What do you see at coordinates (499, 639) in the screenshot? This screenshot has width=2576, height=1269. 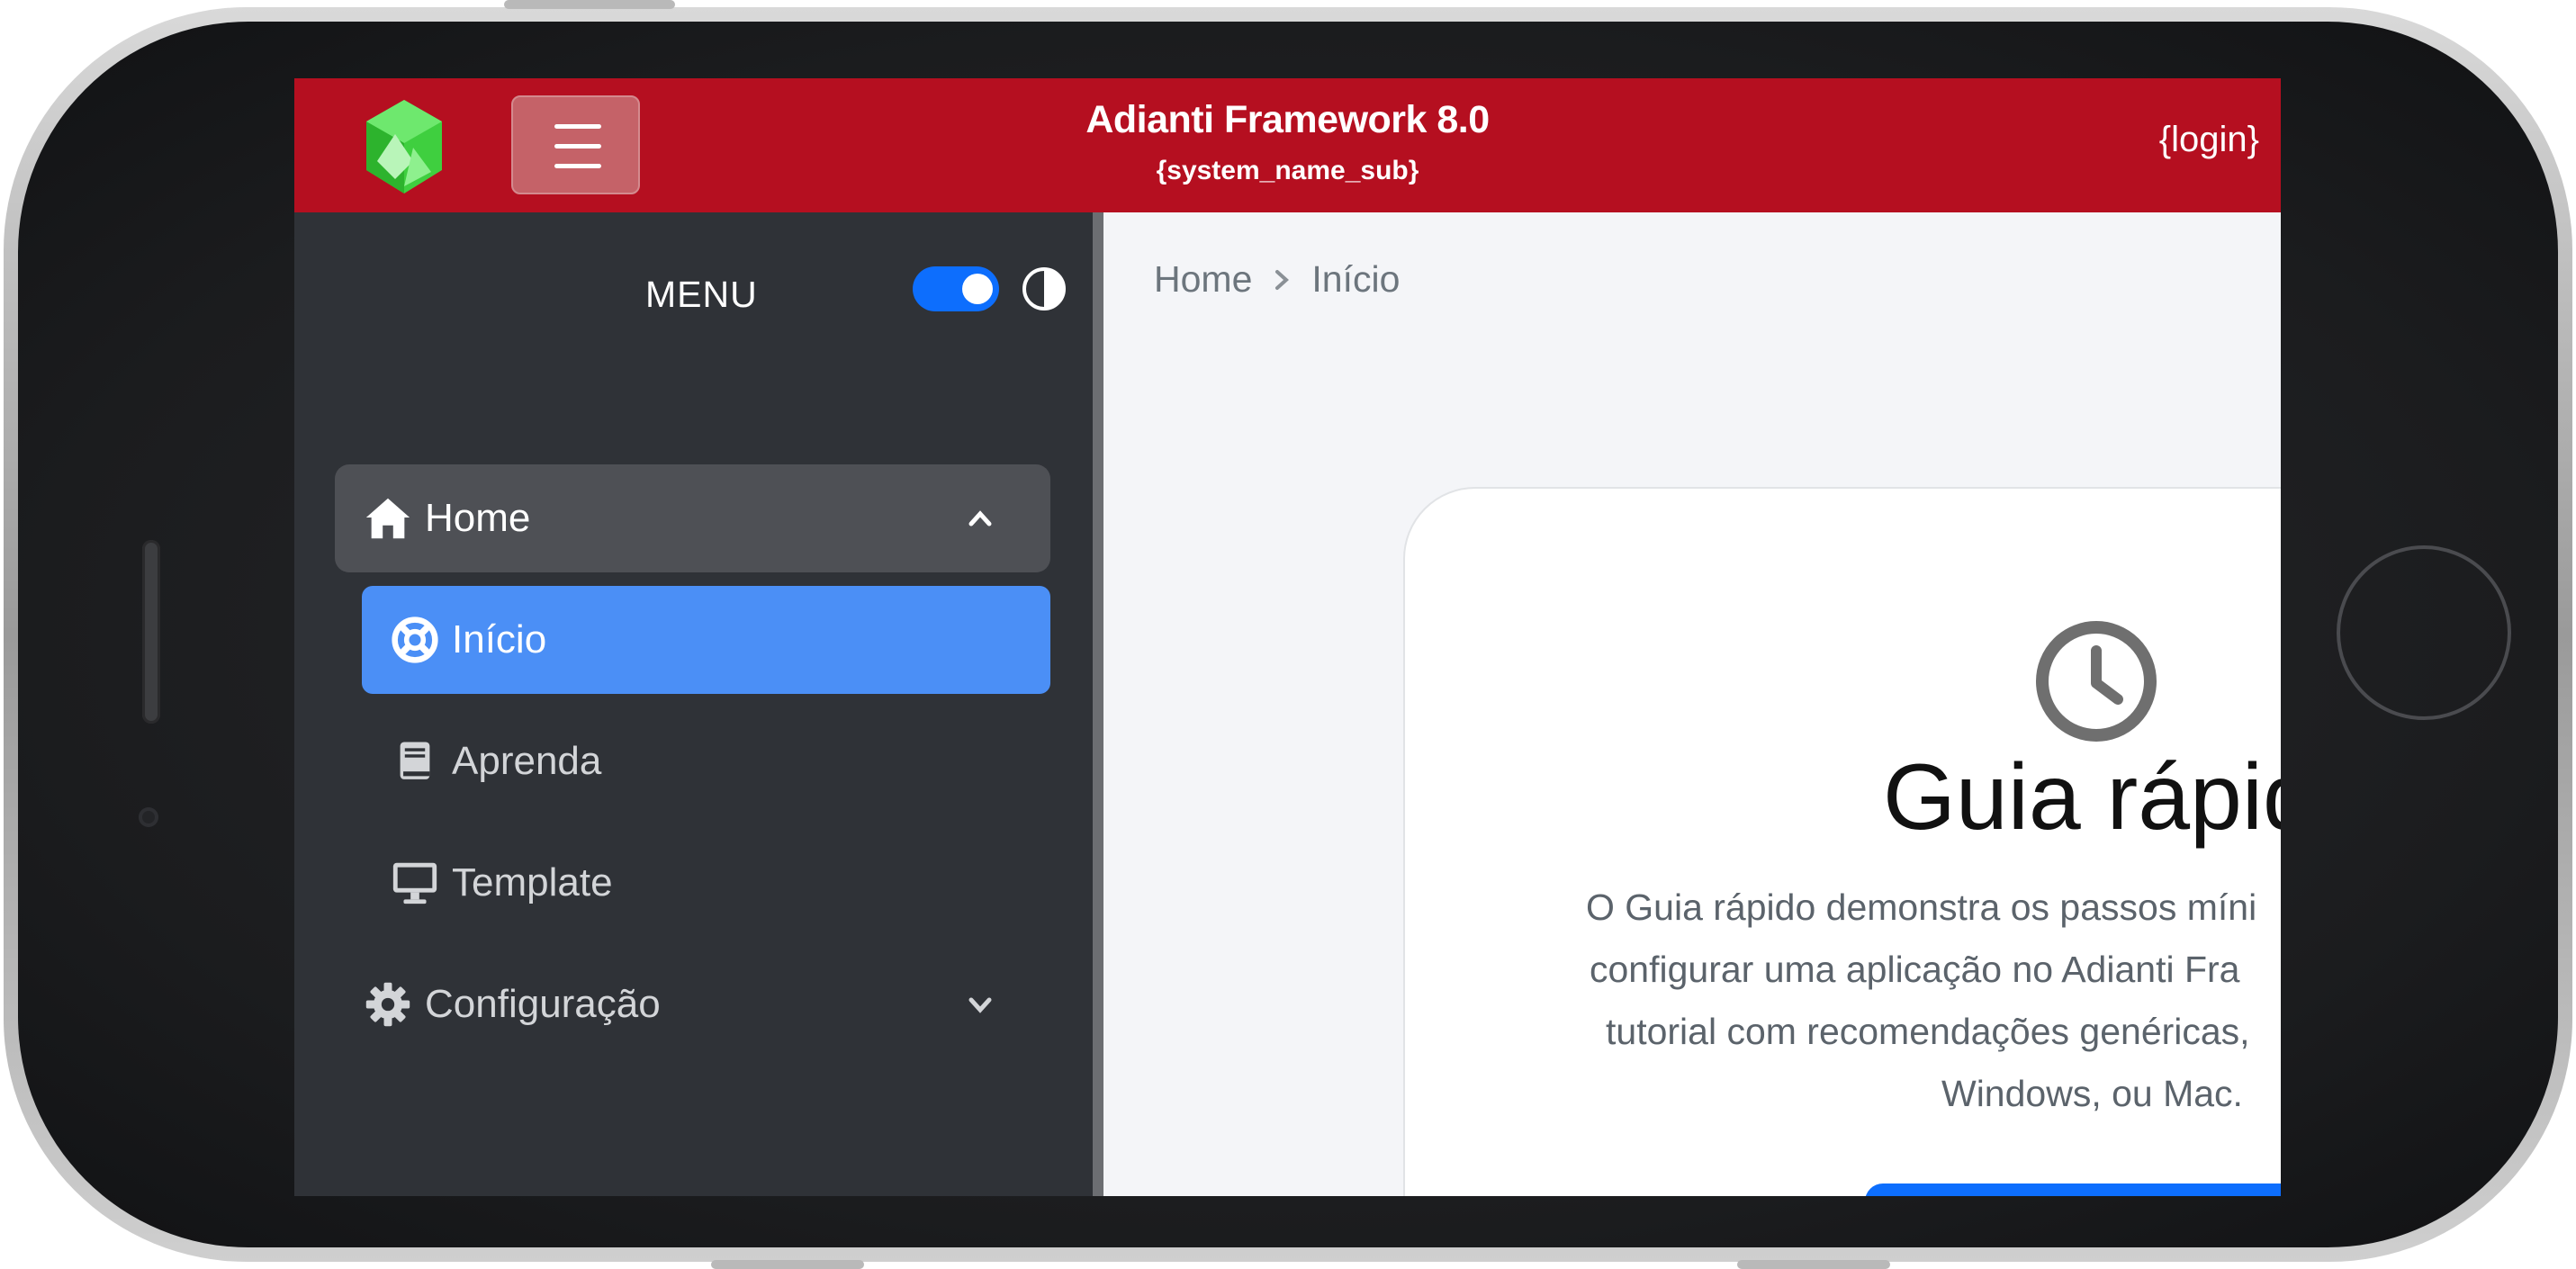 I see `sidebar-item-label: Início` at bounding box center [499, 639].